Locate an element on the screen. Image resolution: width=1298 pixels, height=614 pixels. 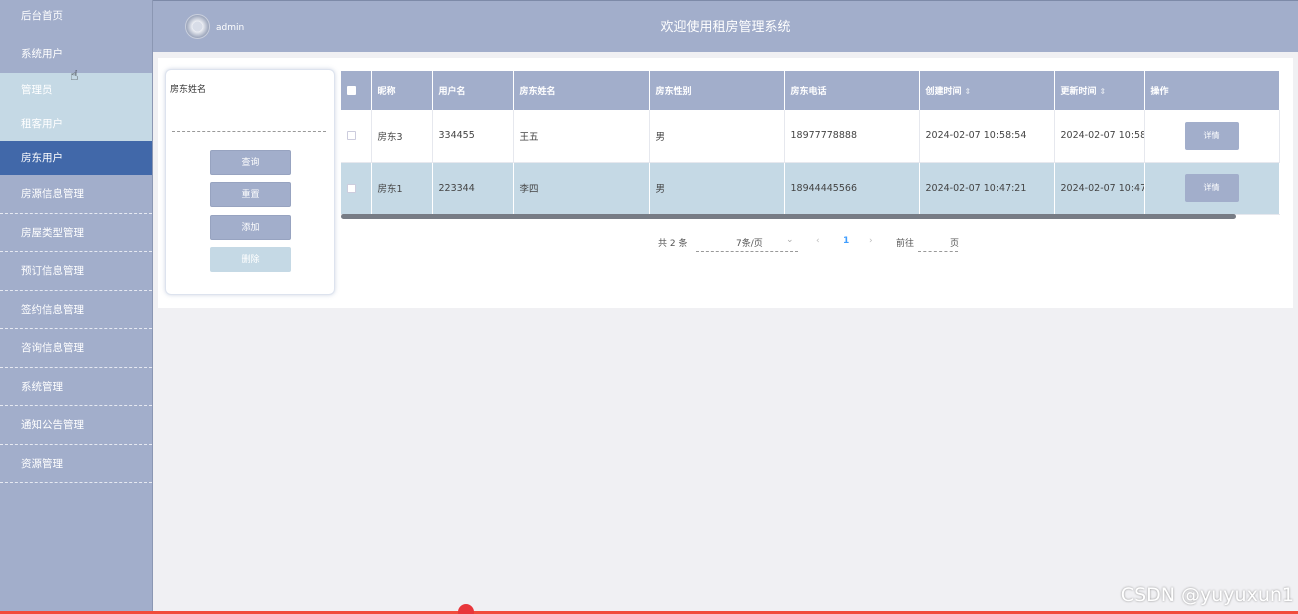
col-updated-time: 更新时间 ⇕ is located at coordinates (1099, 90).